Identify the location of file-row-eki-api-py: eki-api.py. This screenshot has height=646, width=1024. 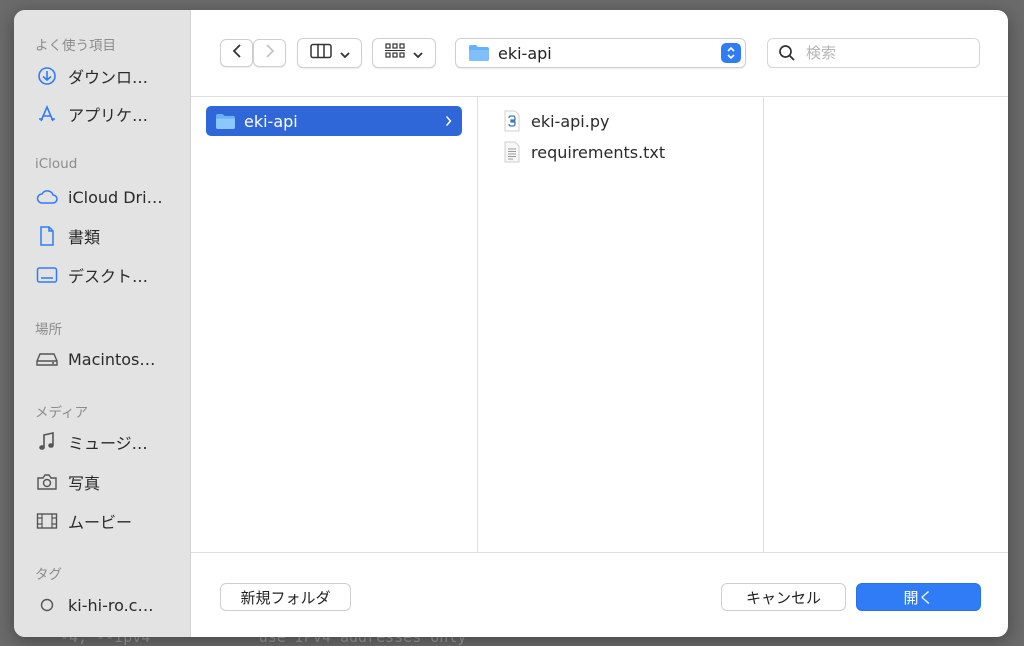
(555, 121).